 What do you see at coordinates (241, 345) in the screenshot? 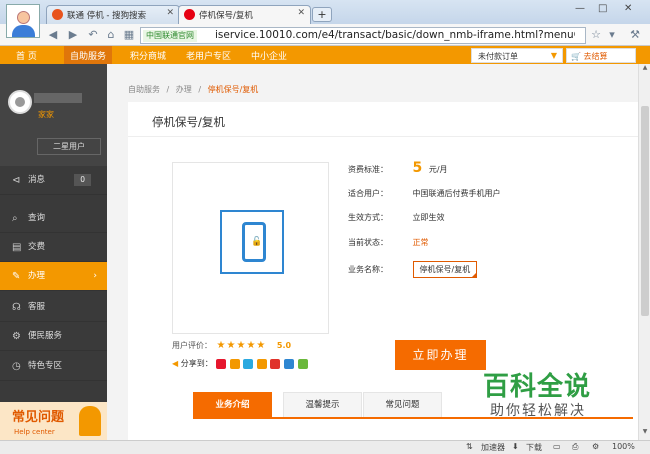
I see `rating-stars-icon: ★★★★★` at bounding box center [241, 345].